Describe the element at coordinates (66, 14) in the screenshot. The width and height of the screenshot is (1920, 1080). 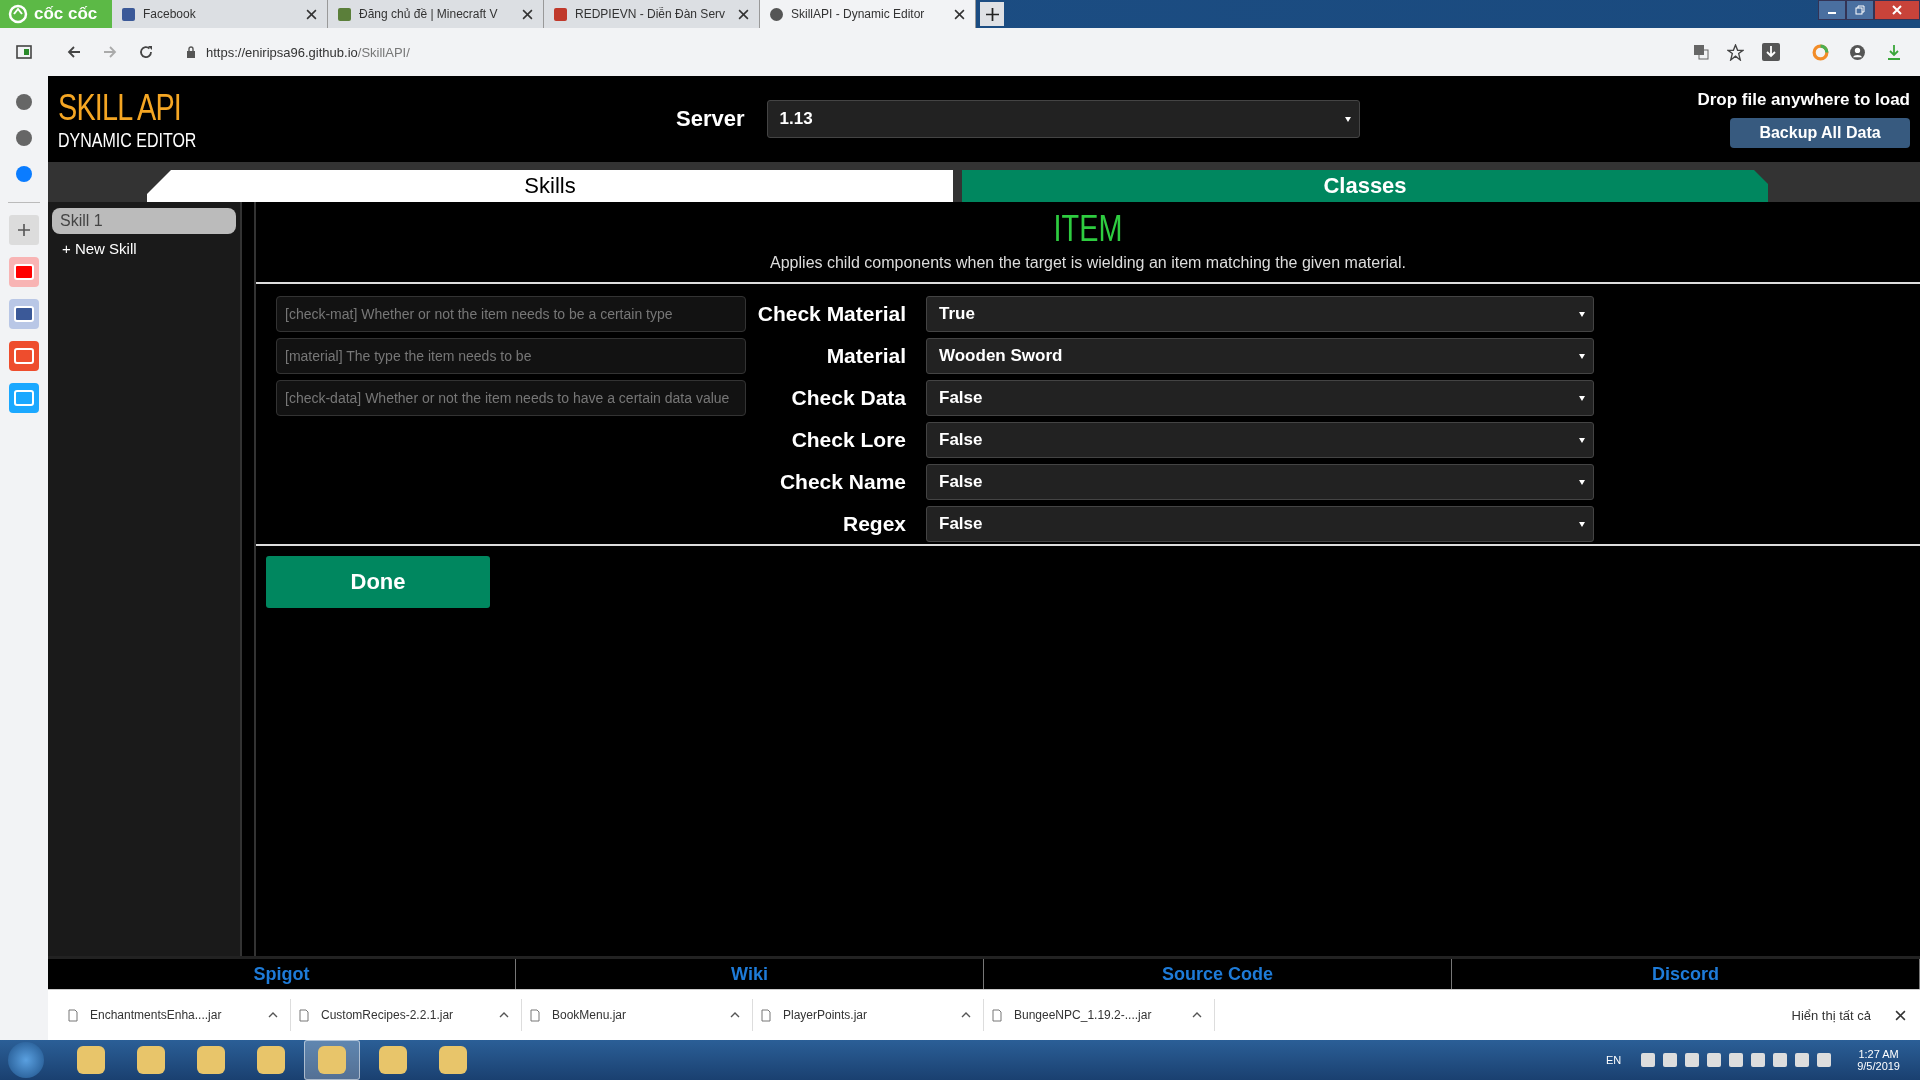
I see `browser-name: cốc cốc` at that location.